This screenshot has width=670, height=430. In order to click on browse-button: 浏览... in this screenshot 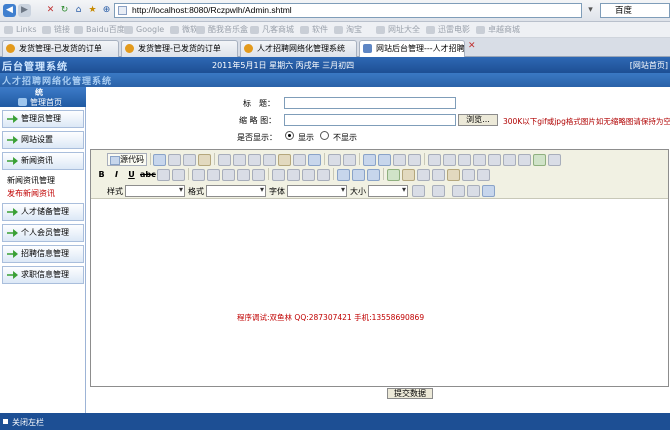, I will do `click(478, 120)`.